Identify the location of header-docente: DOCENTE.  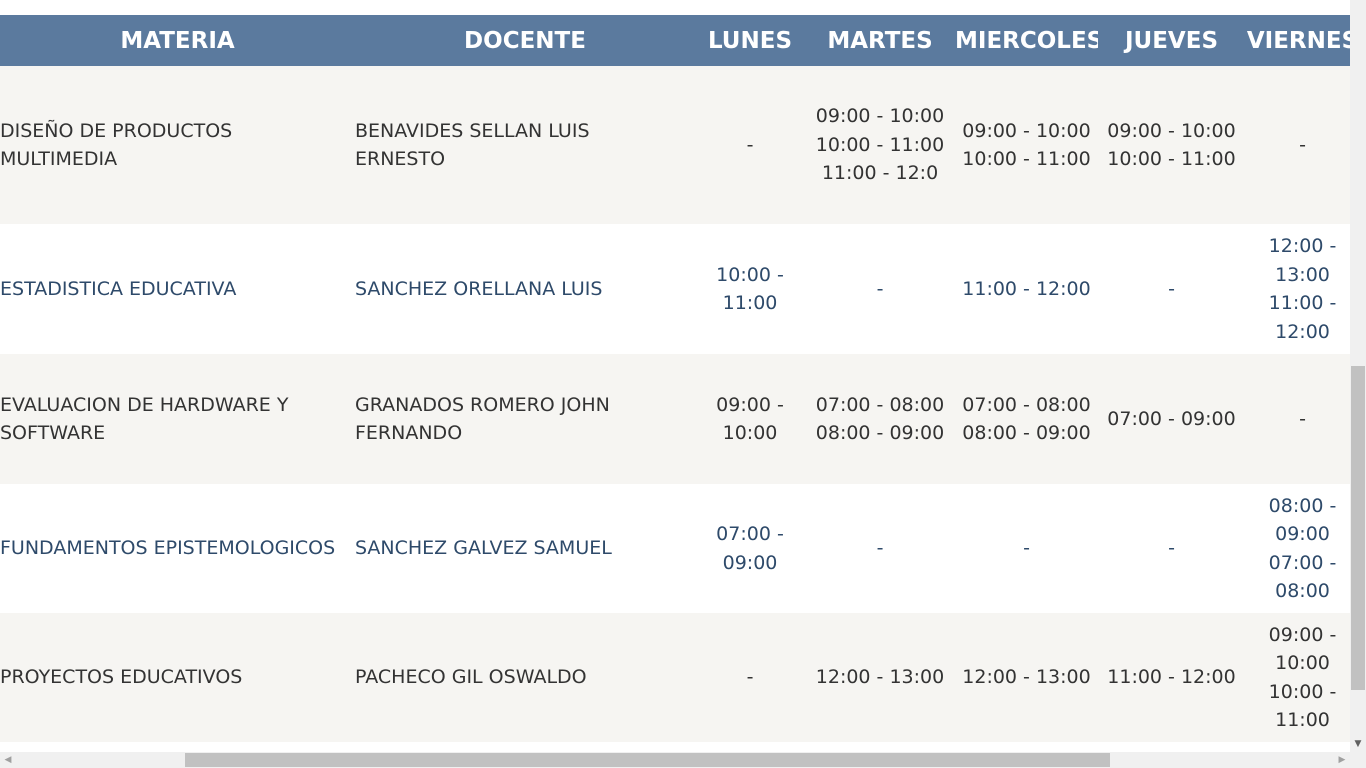
(525, 40).